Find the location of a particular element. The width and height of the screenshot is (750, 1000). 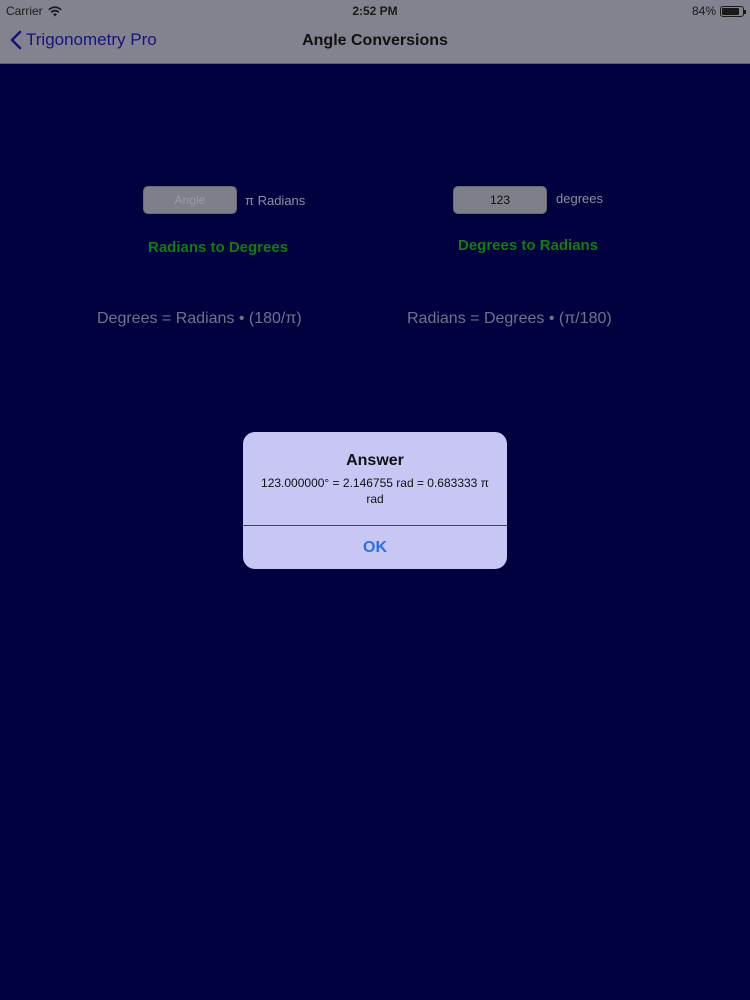

status-time: 2:52 PM is located at coordinates (375, 11).